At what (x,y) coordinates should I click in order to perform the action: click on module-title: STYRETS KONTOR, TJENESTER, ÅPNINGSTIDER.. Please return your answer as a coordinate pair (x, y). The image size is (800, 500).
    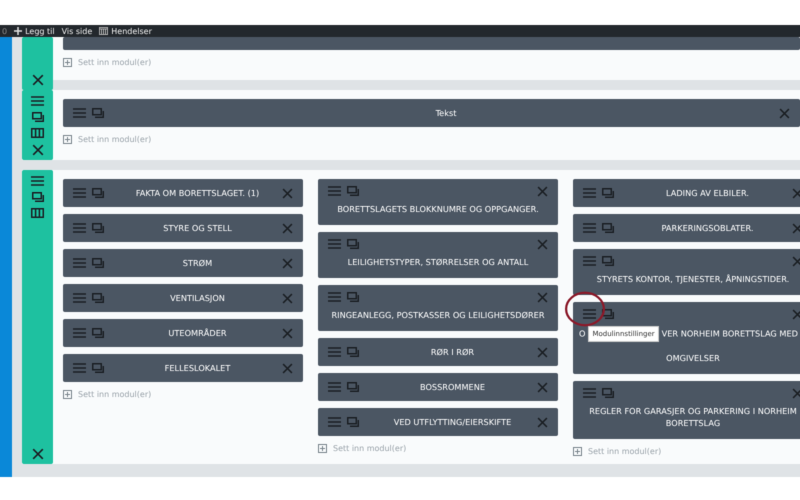
    Looking at the image, I should click on (693, 279).